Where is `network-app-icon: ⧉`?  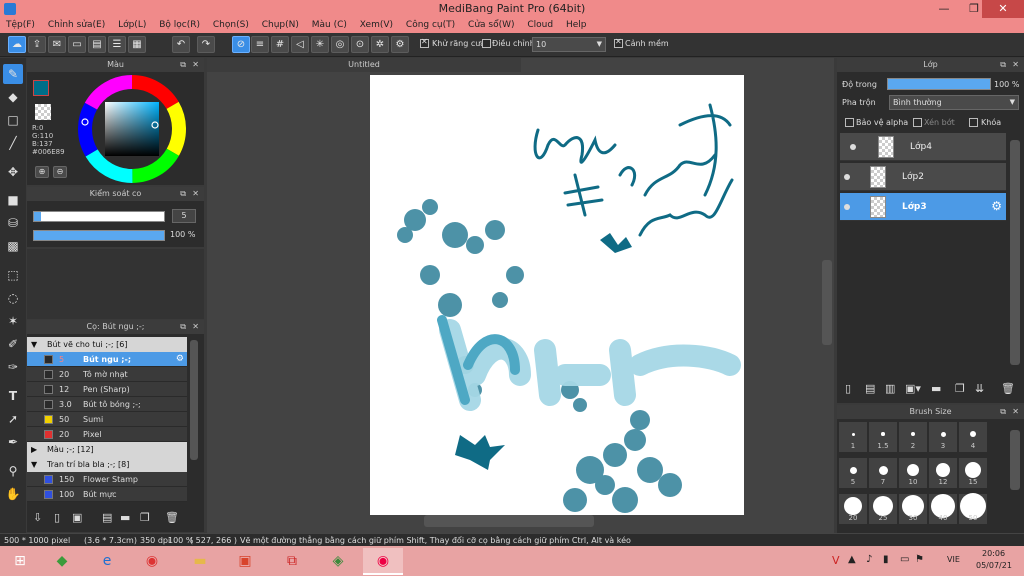 network-app-icon: ⧉ is located at coordinates (292, 561).